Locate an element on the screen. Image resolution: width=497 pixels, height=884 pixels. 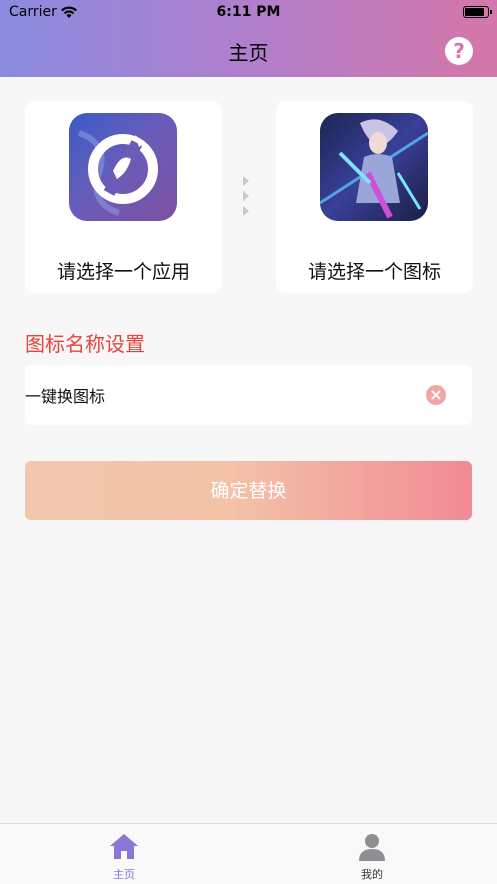
home-icon is located at coordinates (124, 847).